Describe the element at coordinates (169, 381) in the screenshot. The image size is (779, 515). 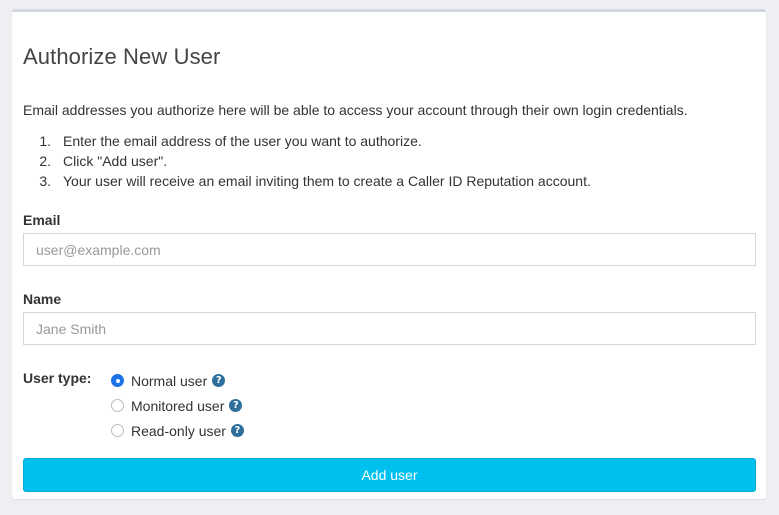
I see `radio-label: Normal user` at that location.